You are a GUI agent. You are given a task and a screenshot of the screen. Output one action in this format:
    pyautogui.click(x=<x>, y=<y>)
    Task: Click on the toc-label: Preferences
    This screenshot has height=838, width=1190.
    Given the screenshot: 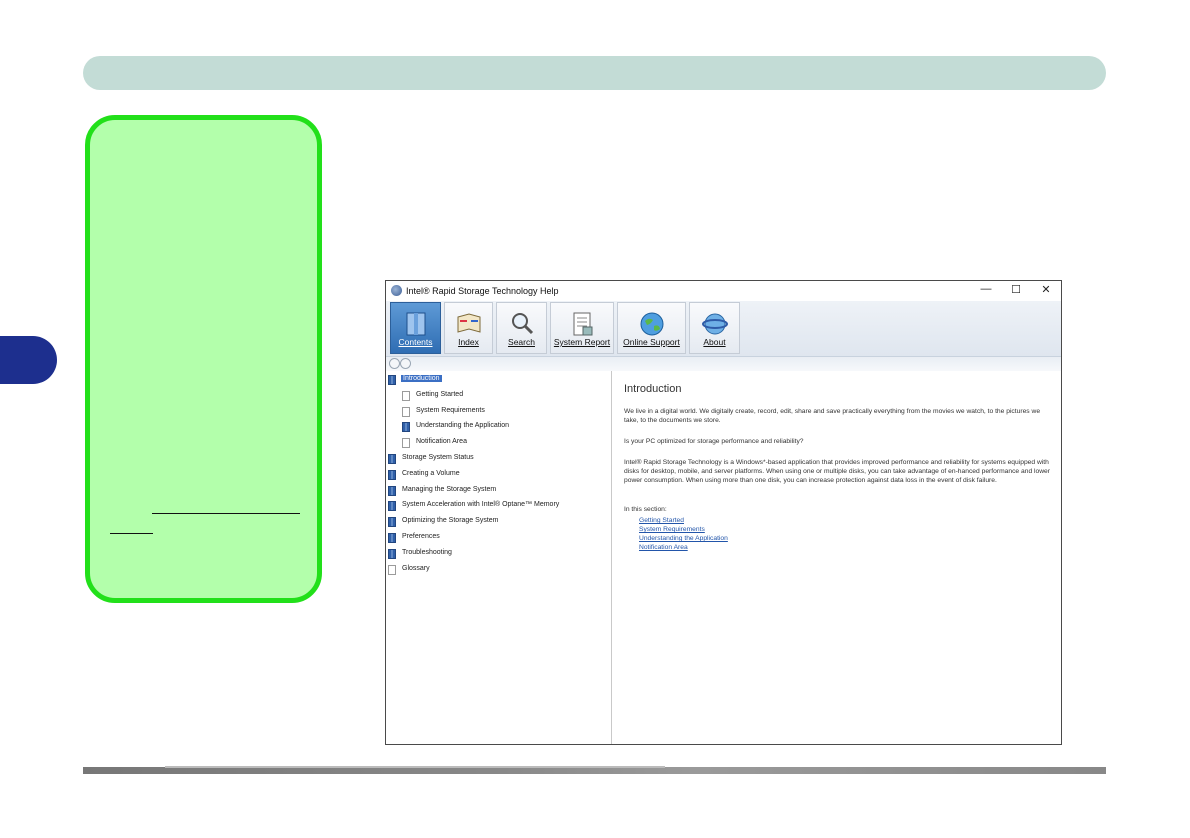 What is the action you would take?
    pyautogui.click(x=421, y=536)
    